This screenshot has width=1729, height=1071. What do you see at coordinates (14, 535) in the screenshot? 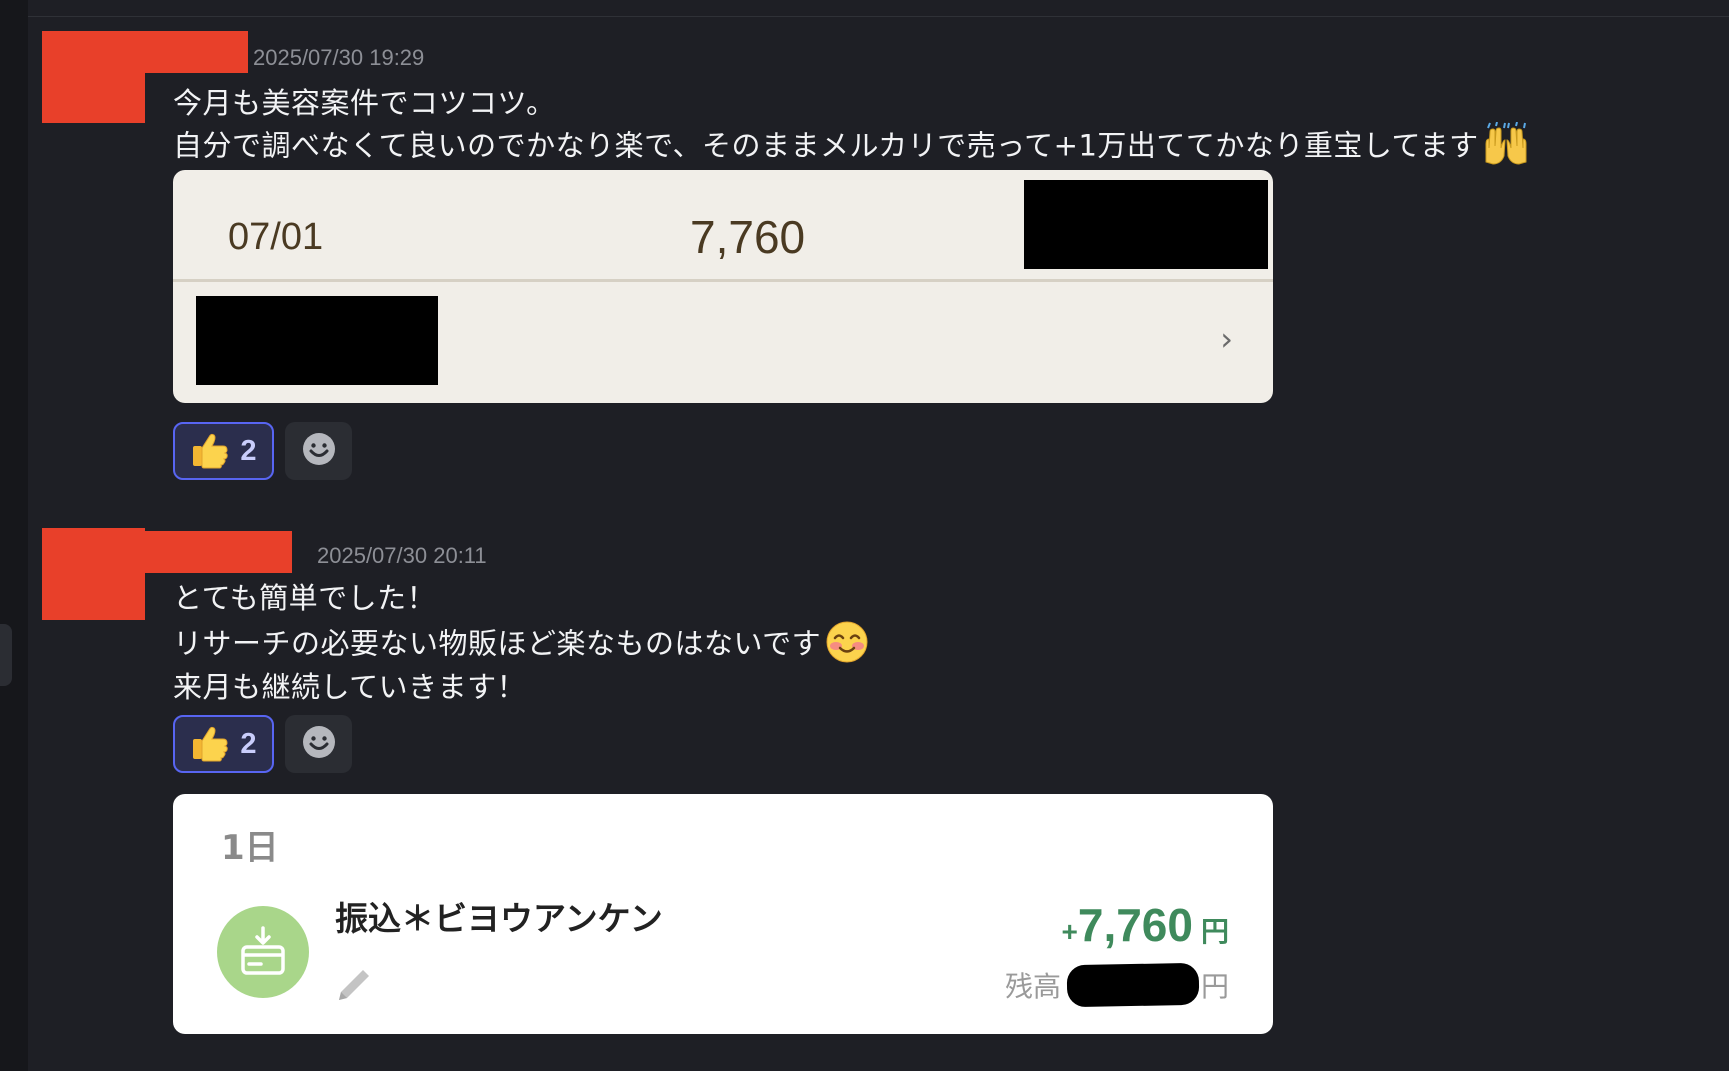
I see `server-sidebar-strip` at bounding box center [14, 535].